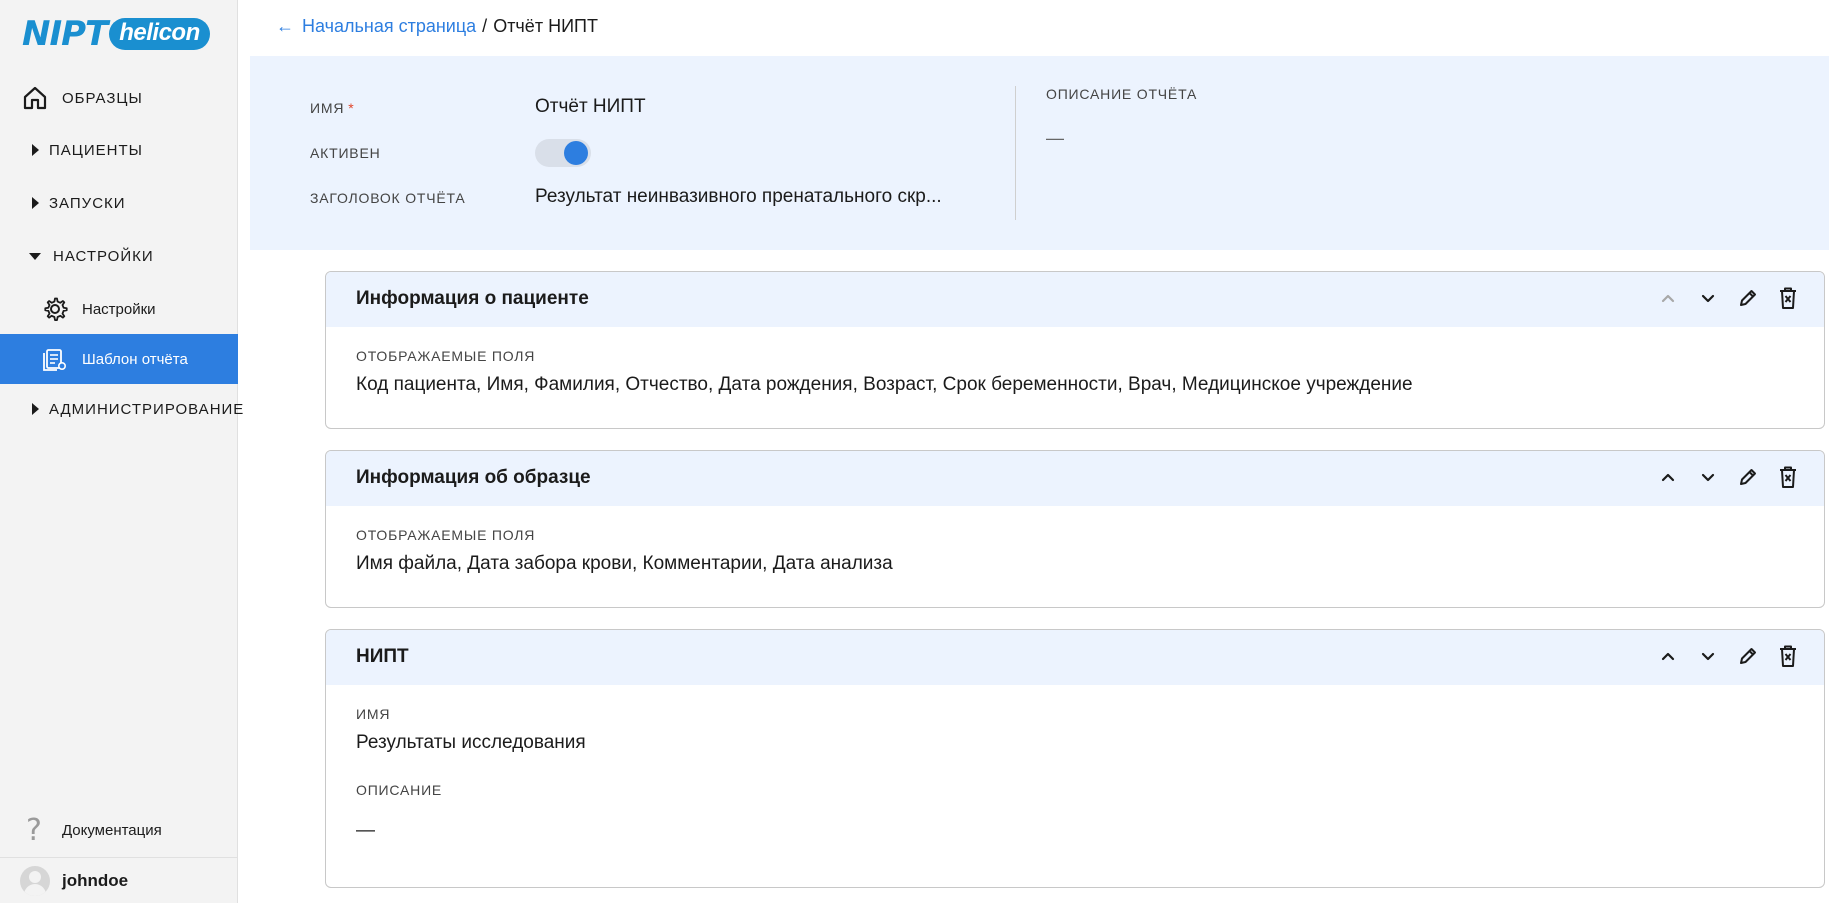  I want to click on section-card-header: НИПТ, so click(1075, 657).